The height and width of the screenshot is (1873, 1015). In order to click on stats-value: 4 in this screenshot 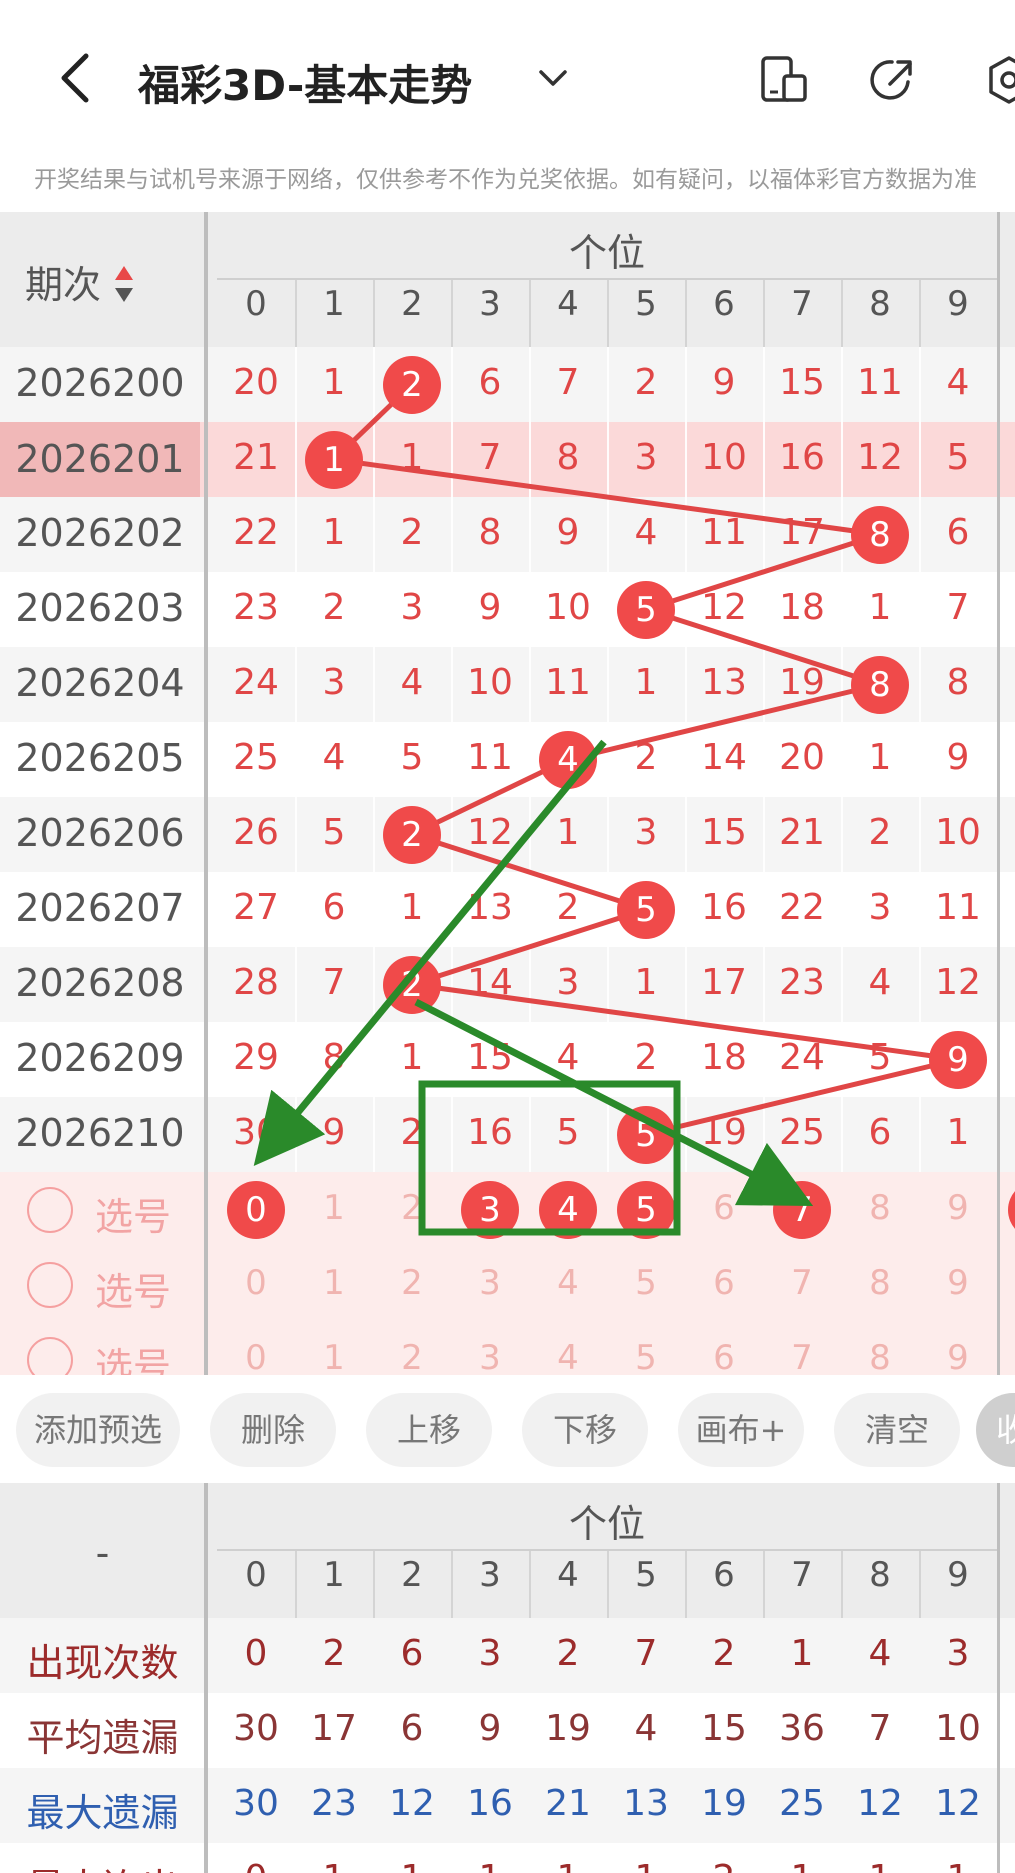, I will do `click(880, 1653)`.